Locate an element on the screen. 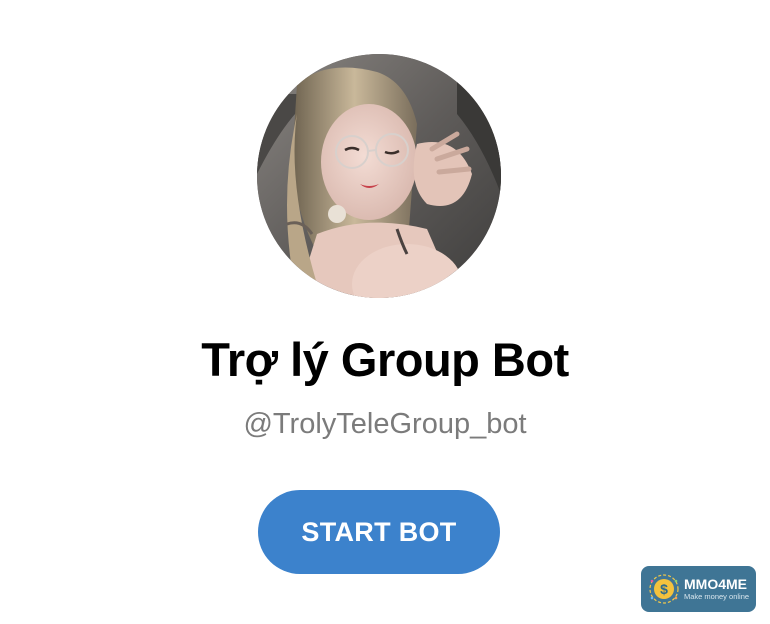 The image size is (770, 624). dollar-coin-icon: $ is located at coordinates (664, 589).